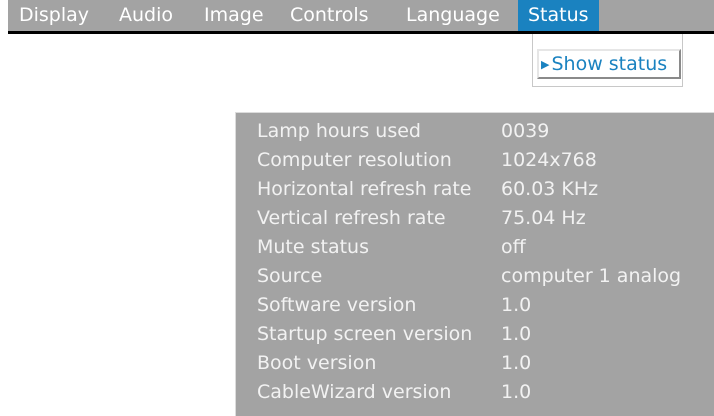  What do you see at coordinates (453, 15) in the screenshot?
I see `menu-language: Language` at bounding box center [453, 15].